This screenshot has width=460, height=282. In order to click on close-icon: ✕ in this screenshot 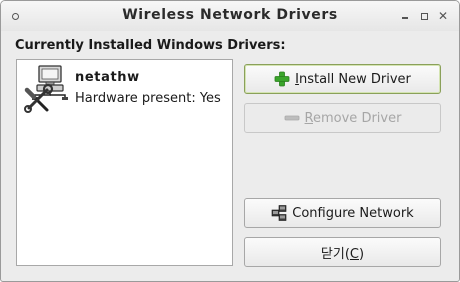, I will do `click(443, 16)`.